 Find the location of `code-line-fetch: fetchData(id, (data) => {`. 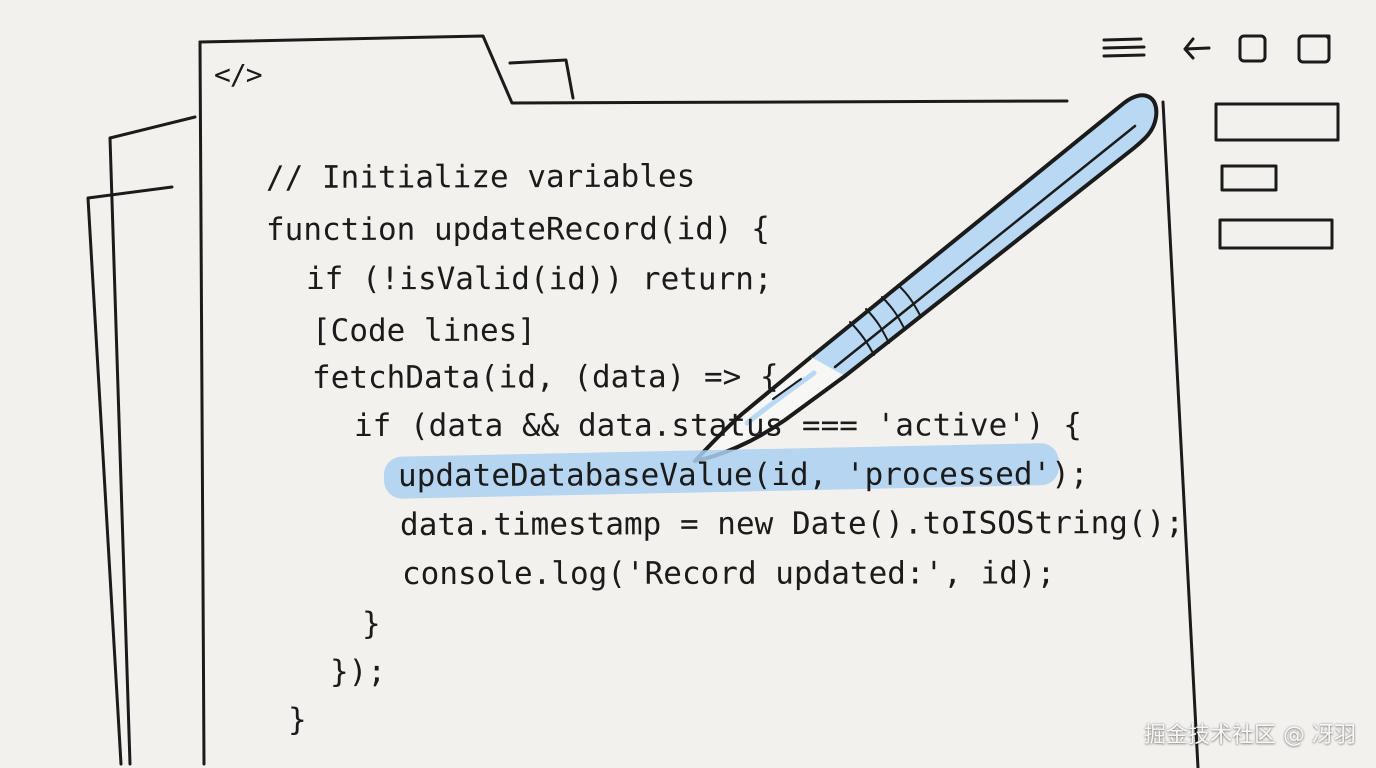

code-line-fetch: fetchData(id, (data) => { is located at coordinates (545, 377).